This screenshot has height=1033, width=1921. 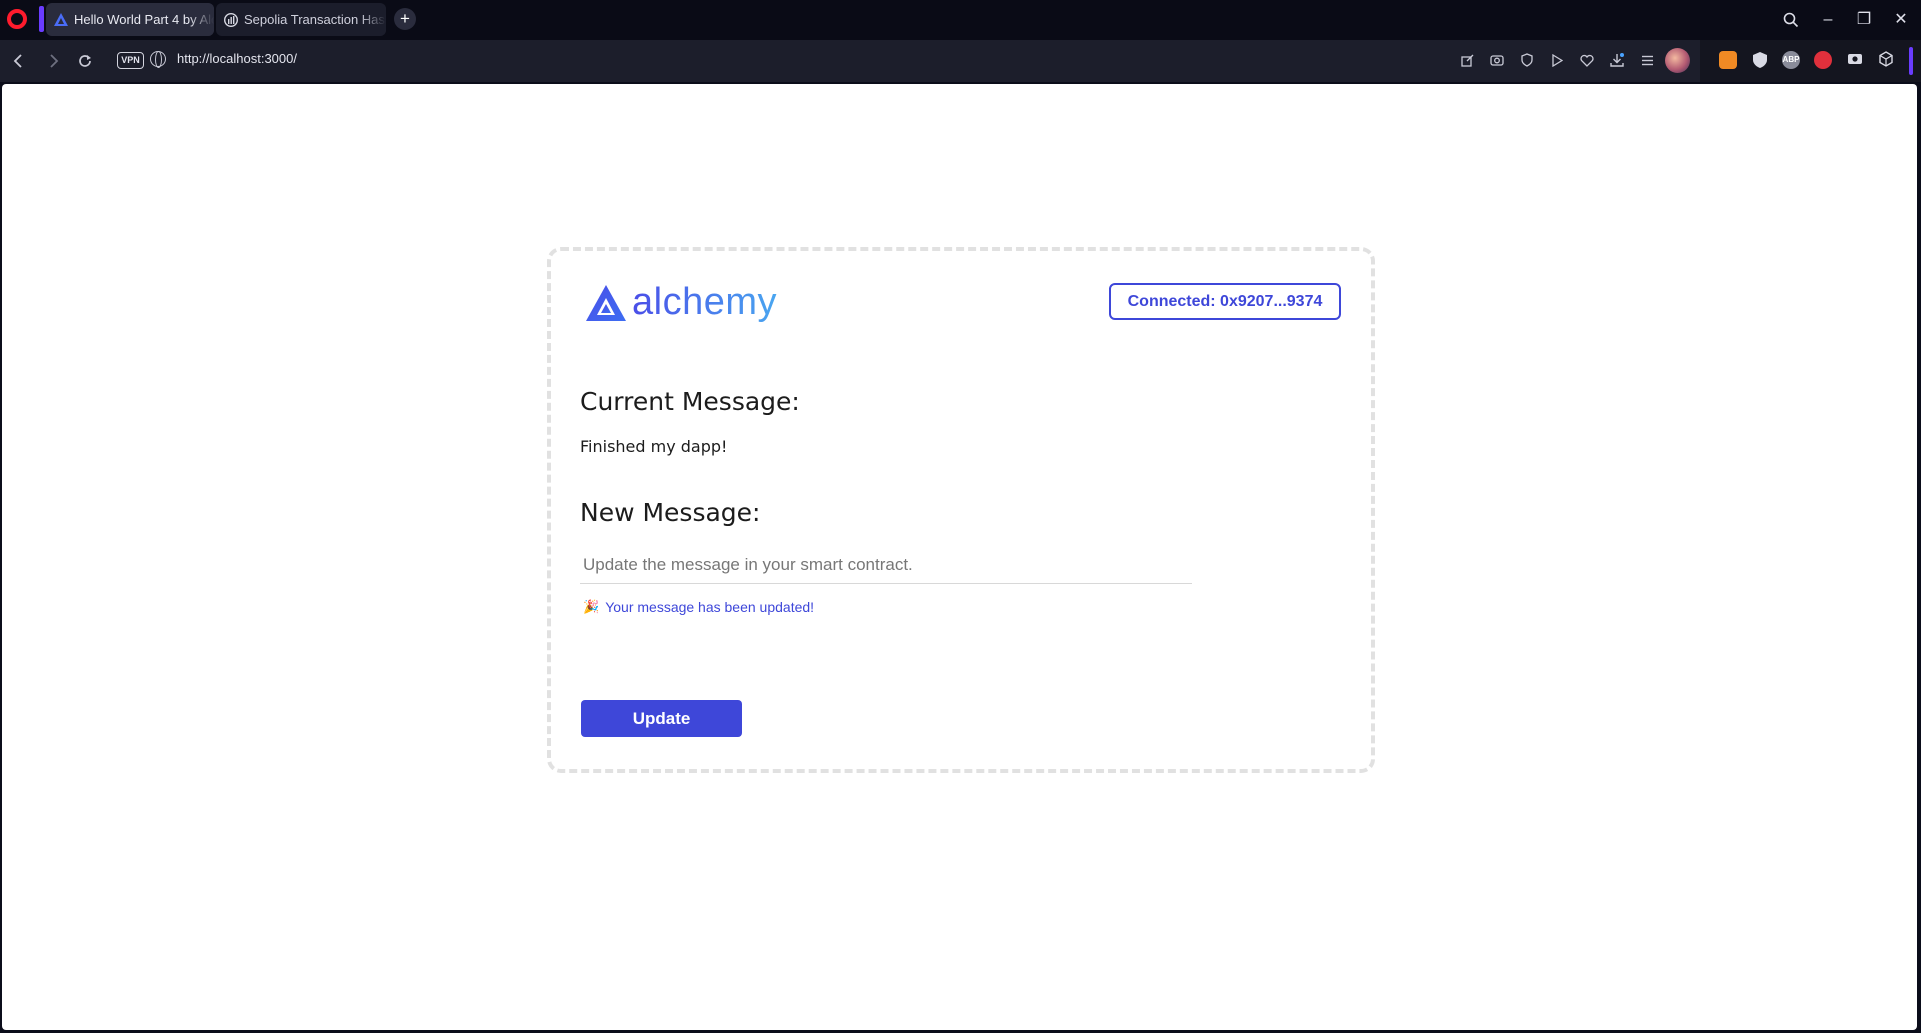 I want to click on minimize-button: –, so click(x=1828, y=20).